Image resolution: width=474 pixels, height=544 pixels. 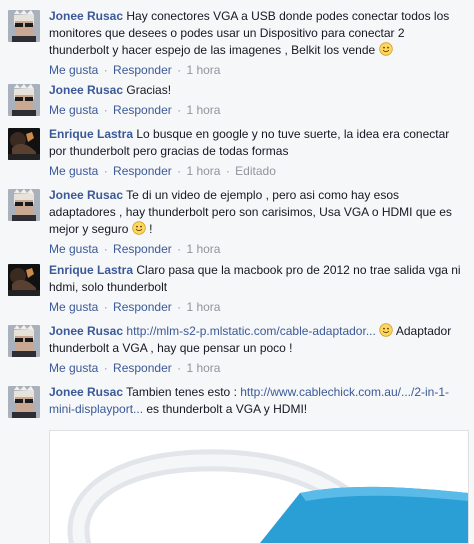 What do you see at coordinates (151, 229) in the screenshot?
I see `comment-text-tail: !` at bounding box center [151, 229].